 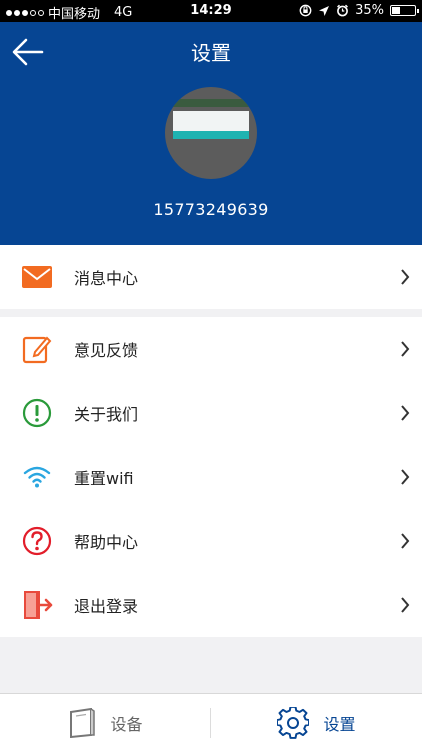 What do you see at coordinates (105, 722) in the screenshot?
I see `tab-device: 设备` at bounding box center [105, 722].